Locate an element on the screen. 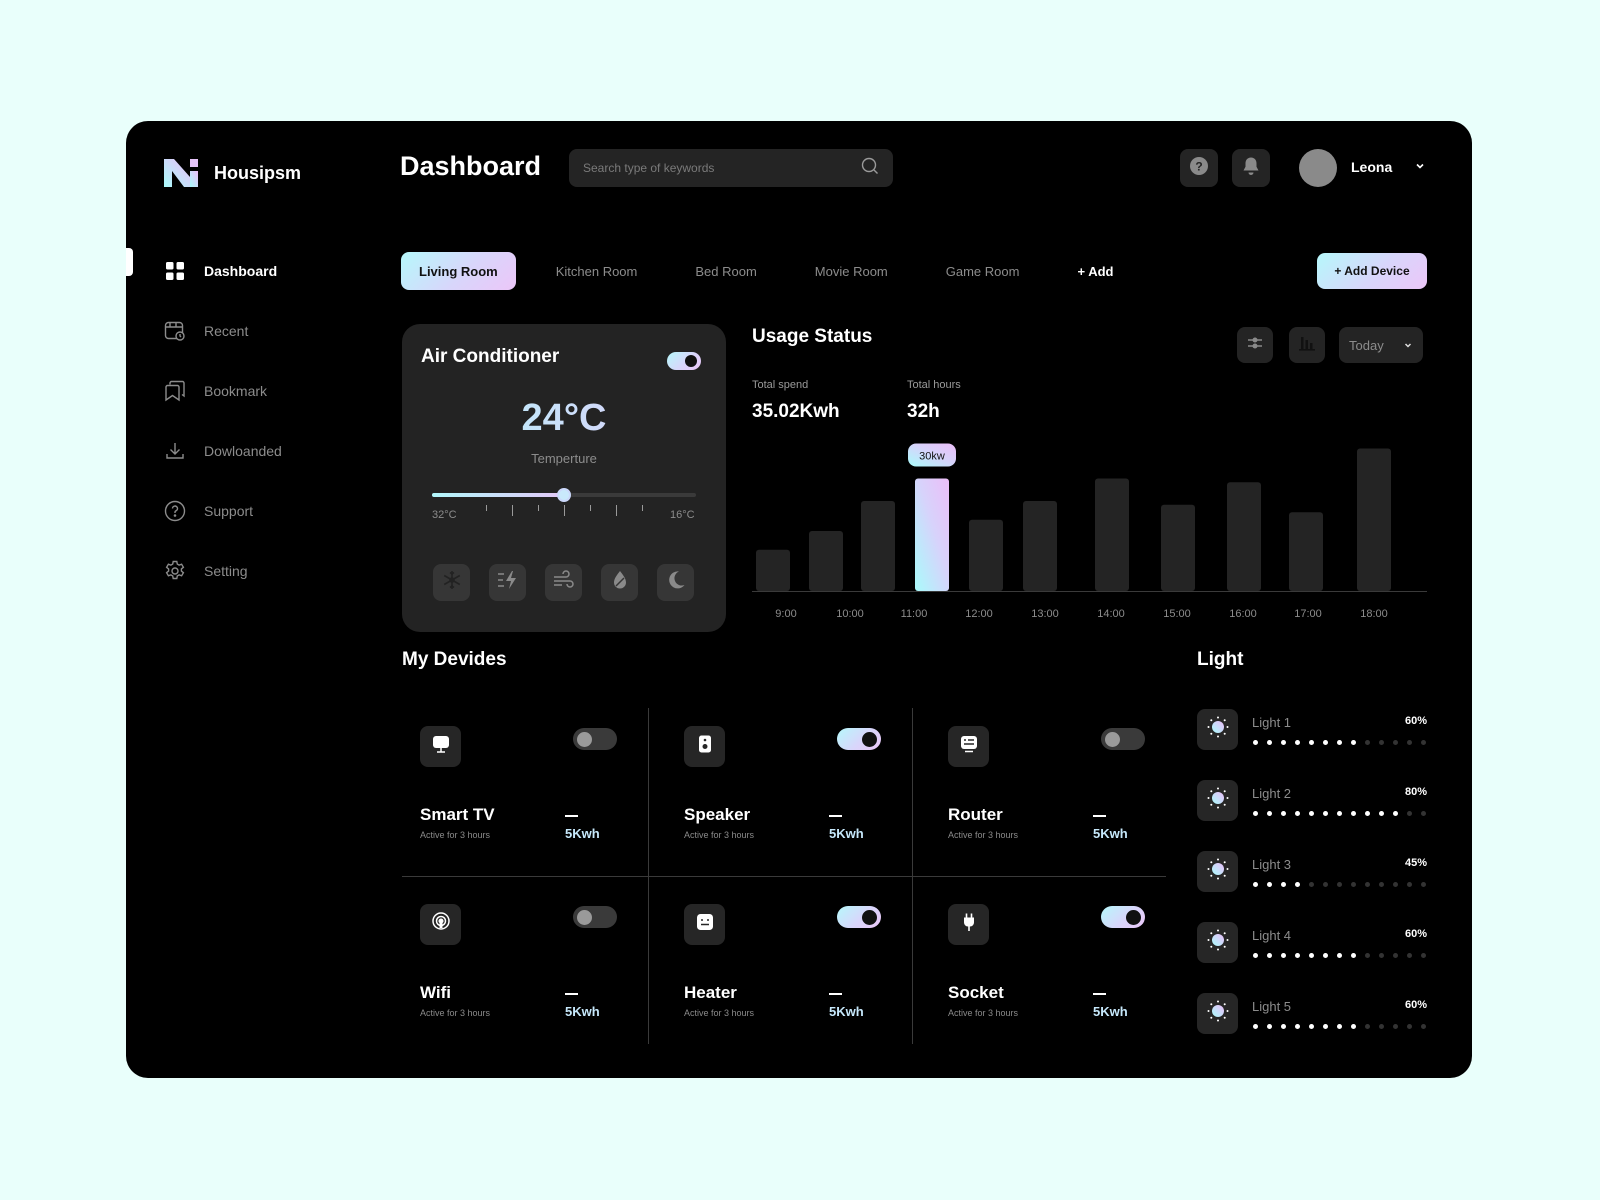 Image resolution: width=1600 pixels, height=1200 pixels. temperature-slider is located at coordinates (564, 495).